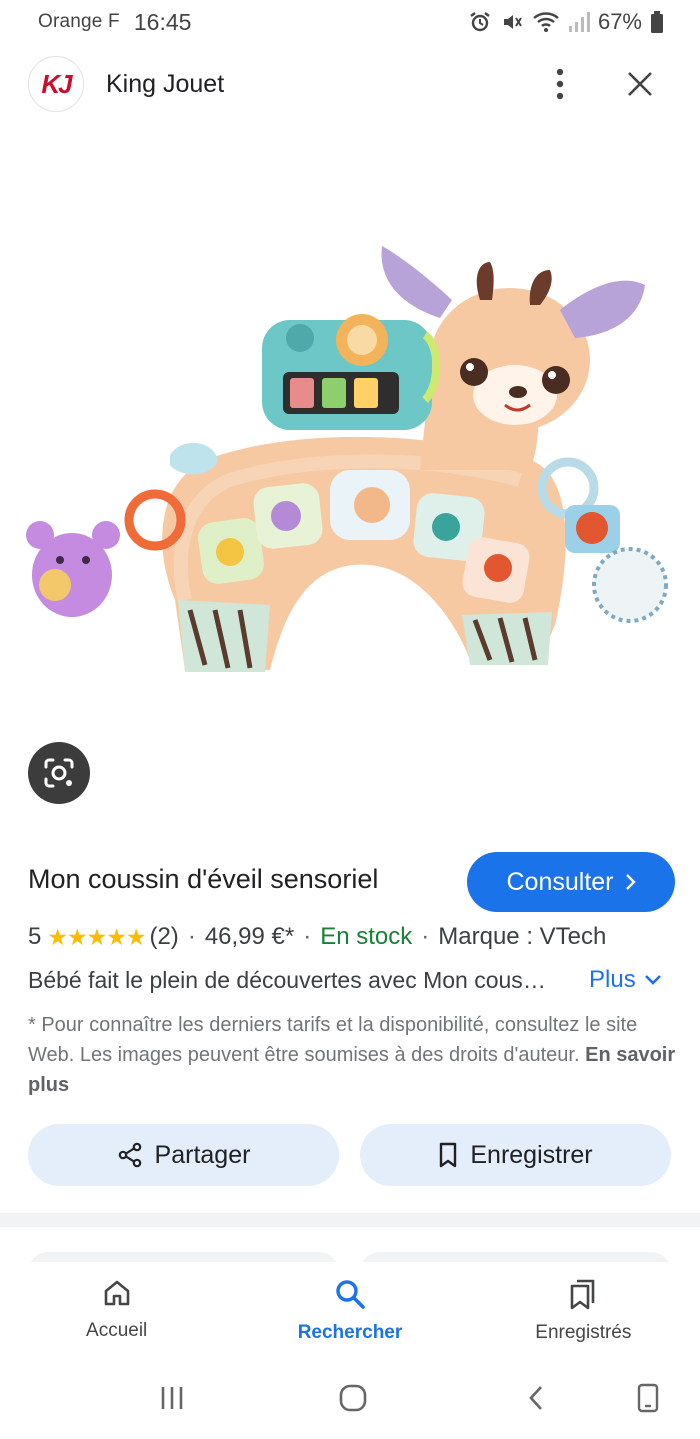 Image resolution: width=700 pixels, height=1439 pixels. I want to click on more-label: Plus, so click(612, 979).